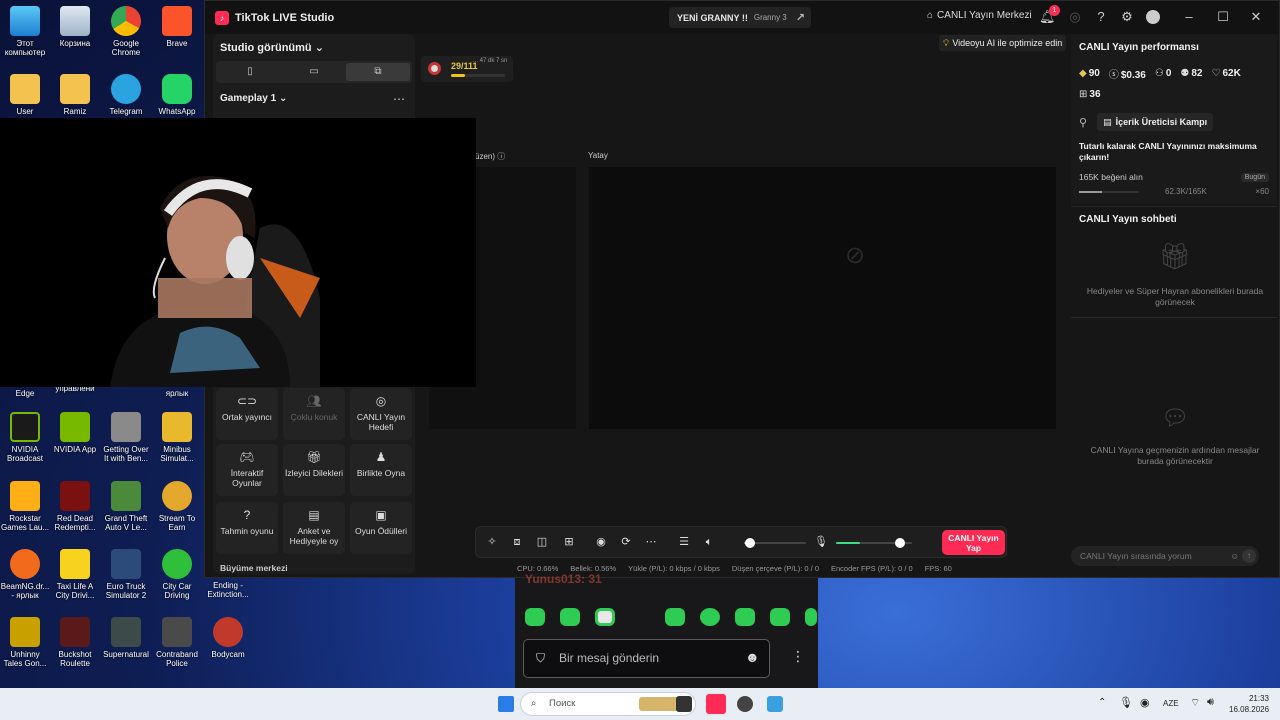  Describe the element at coordinates (800, 17) in the screenshot. I see `share-icon: ↗` at that location.